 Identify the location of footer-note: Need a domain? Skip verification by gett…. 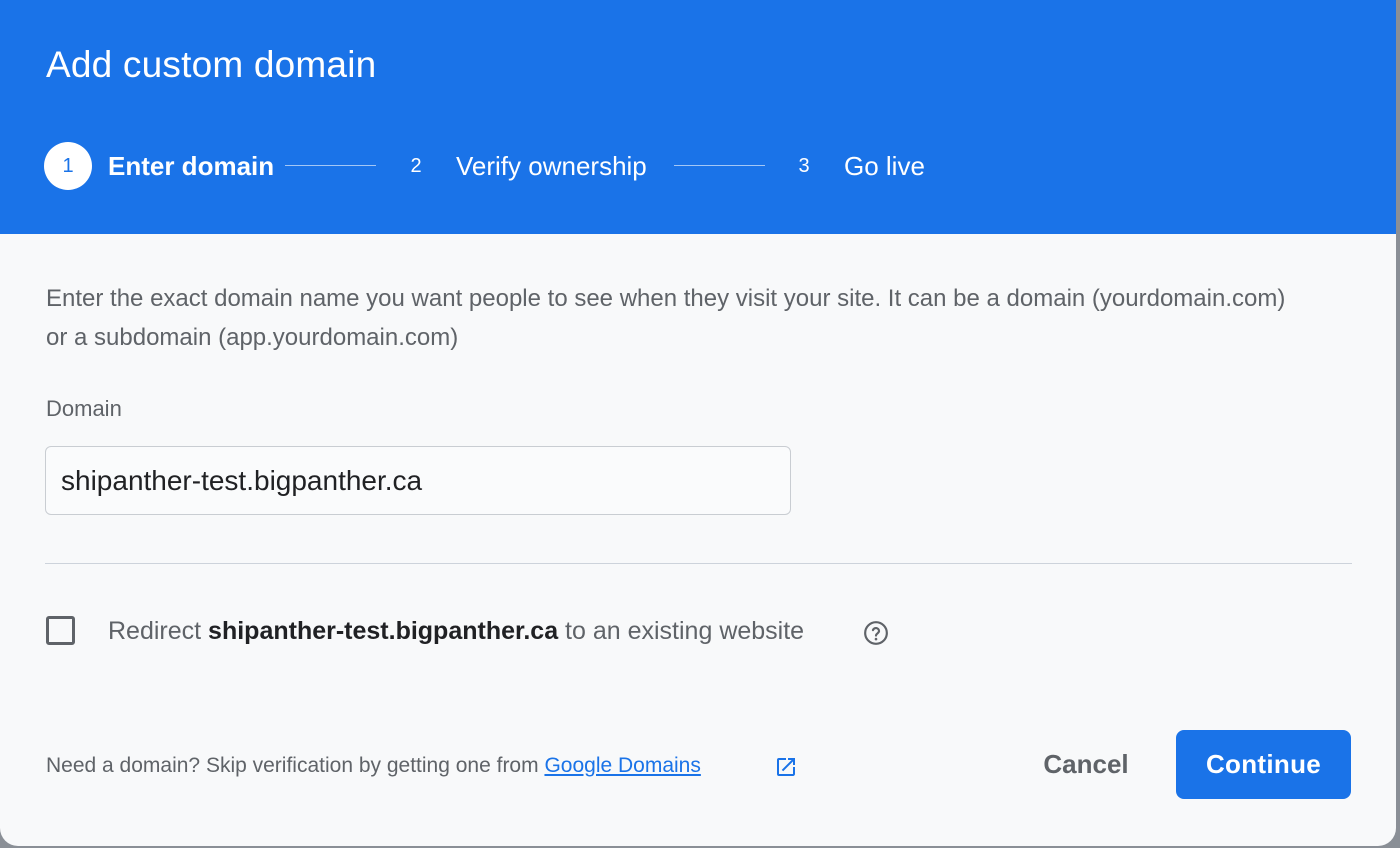
(373, 766).